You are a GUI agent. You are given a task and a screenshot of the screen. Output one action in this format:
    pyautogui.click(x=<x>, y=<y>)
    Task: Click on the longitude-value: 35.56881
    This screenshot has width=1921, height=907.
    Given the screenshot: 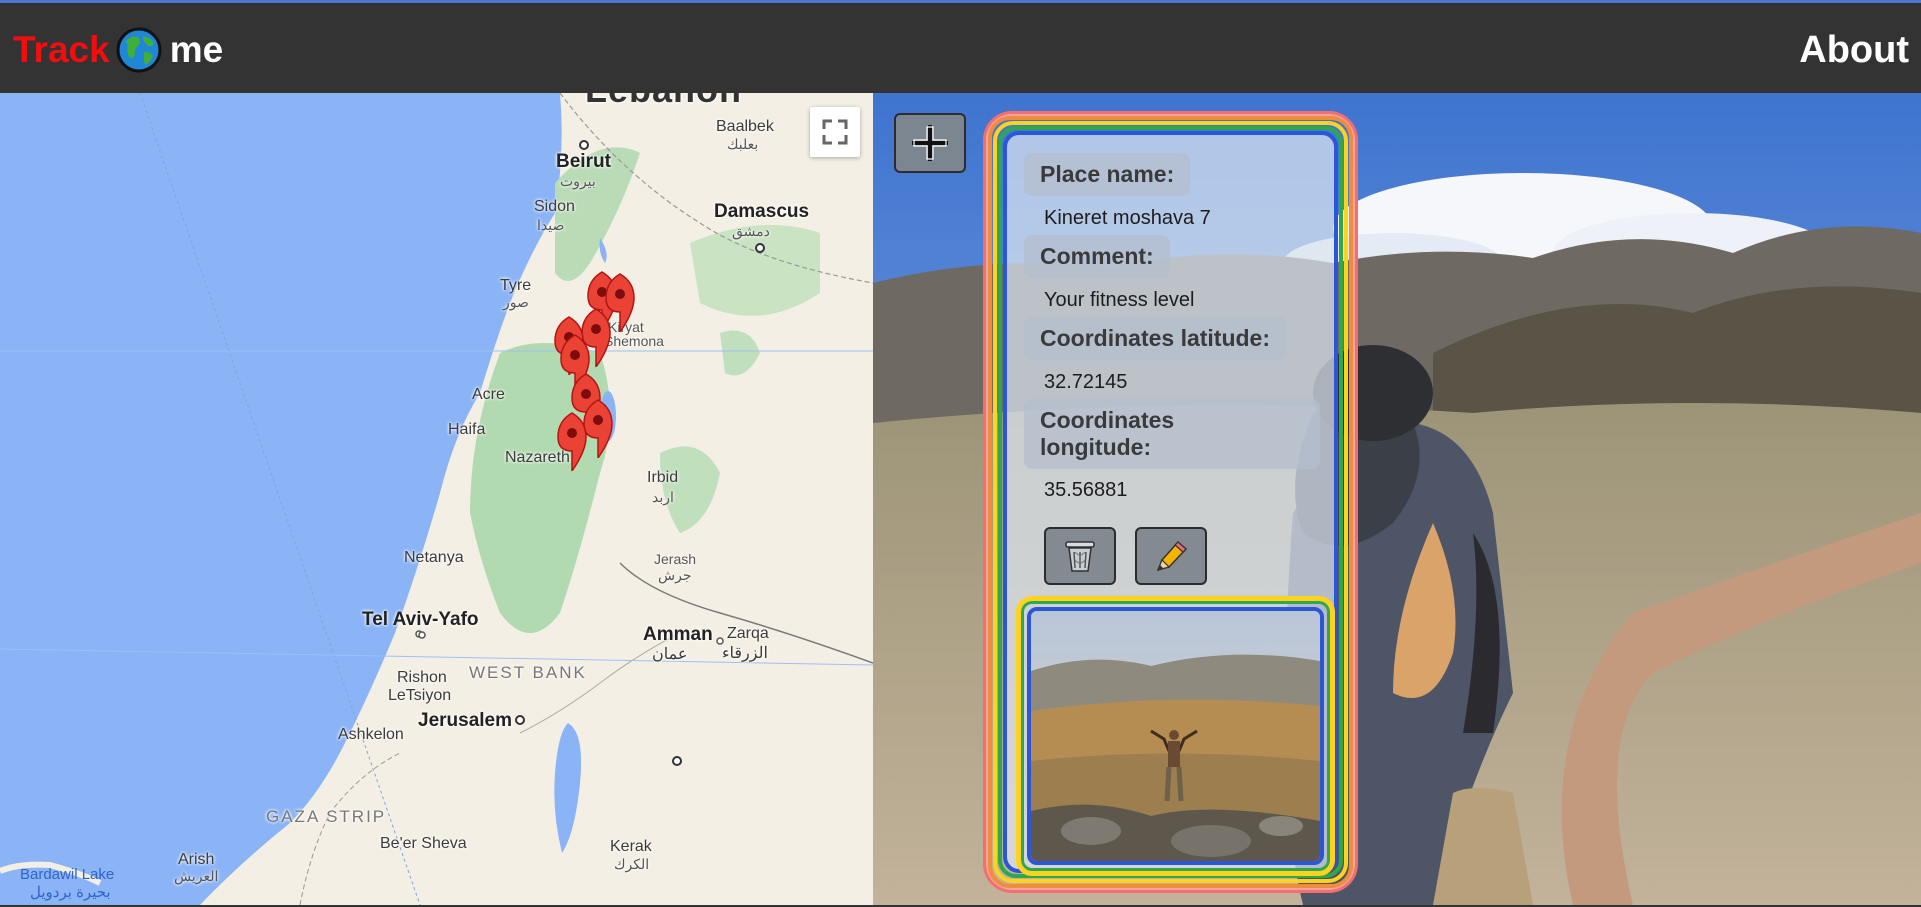 What is the action you would take?
    pyautogui.click(x=1086, y=490)
    